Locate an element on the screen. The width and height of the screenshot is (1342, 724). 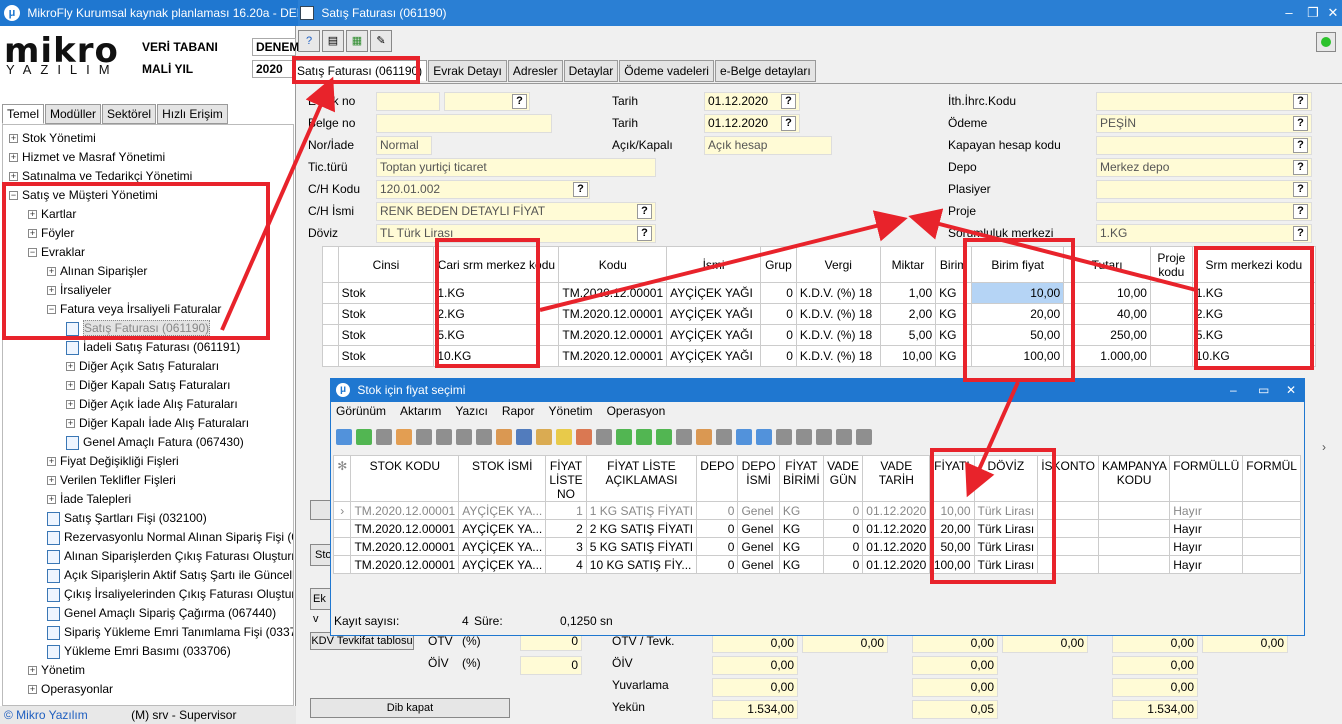
tarih-2-picker-button: ? is located at coordinates (788, 123).